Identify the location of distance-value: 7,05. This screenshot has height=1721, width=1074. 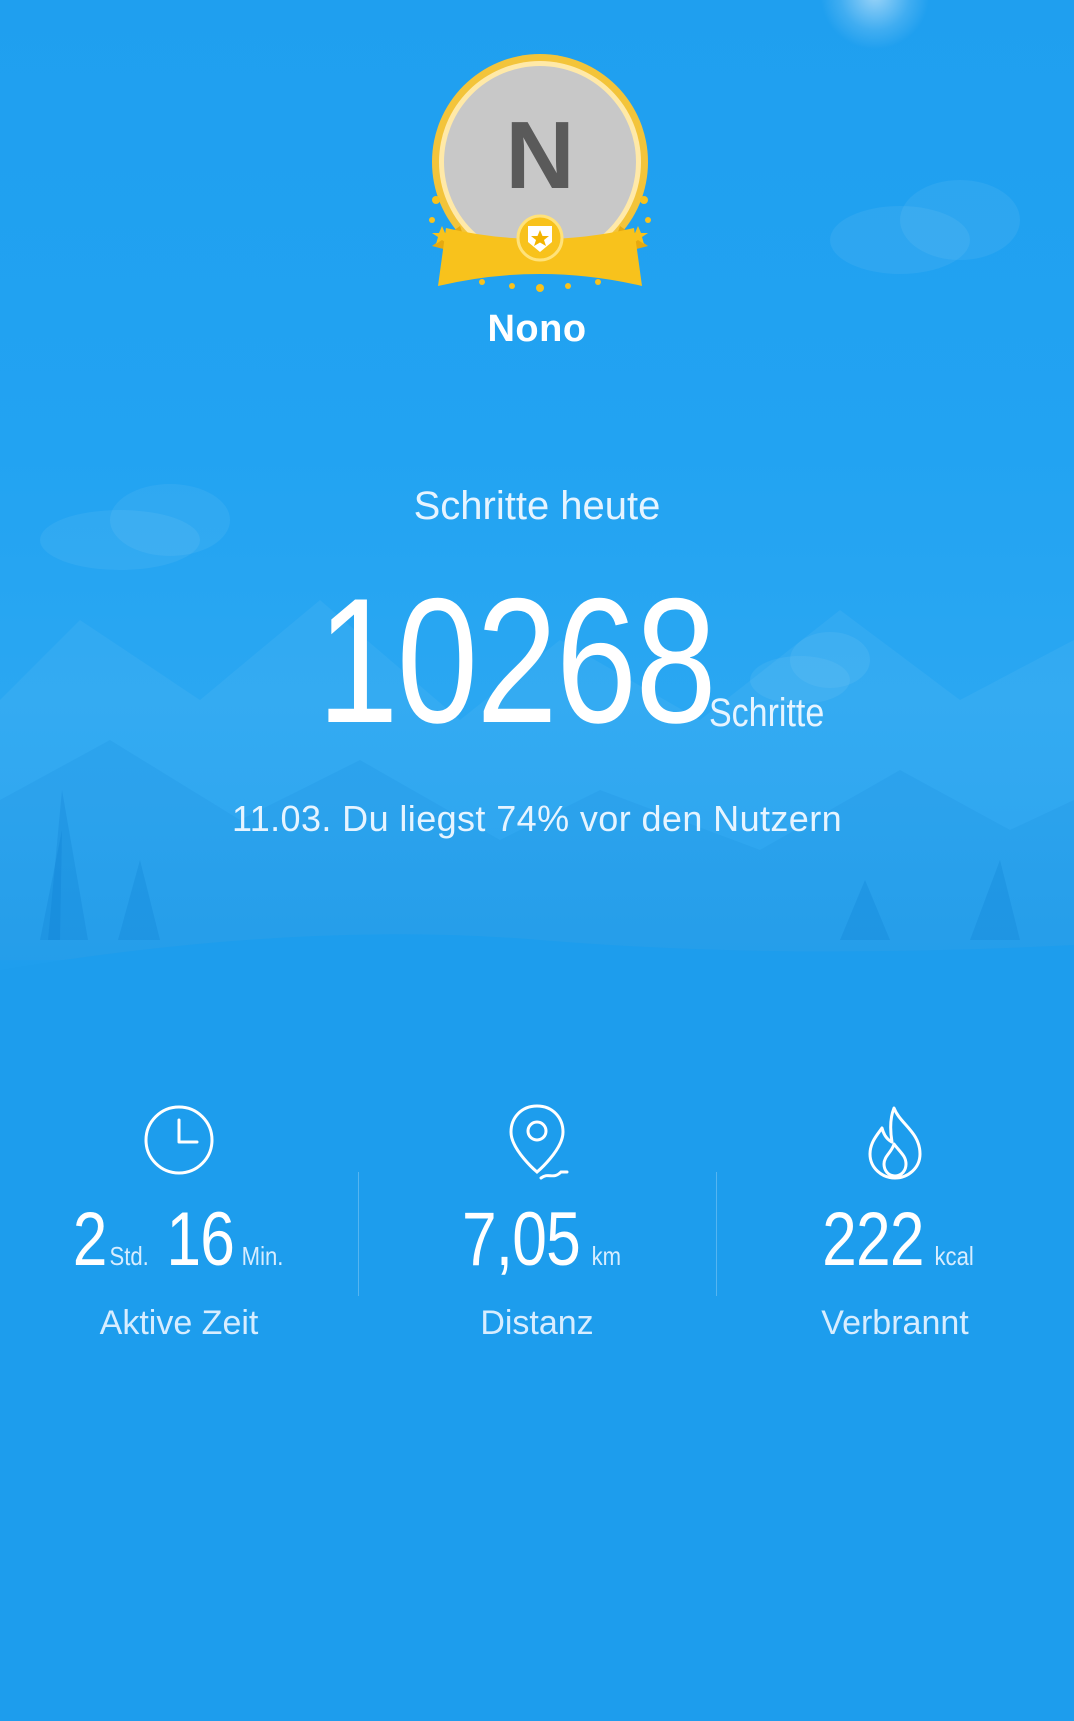
(521, 1239).